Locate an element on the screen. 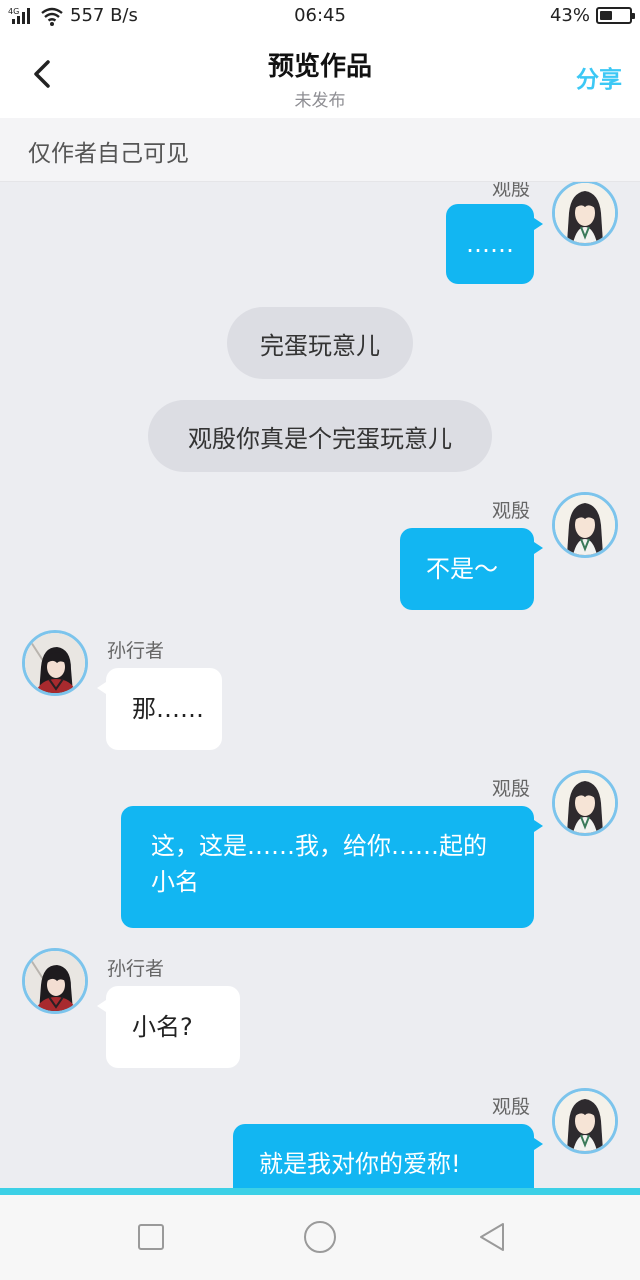 The image size is (640, 1280). home-button is located at coordinates (320, 1237).